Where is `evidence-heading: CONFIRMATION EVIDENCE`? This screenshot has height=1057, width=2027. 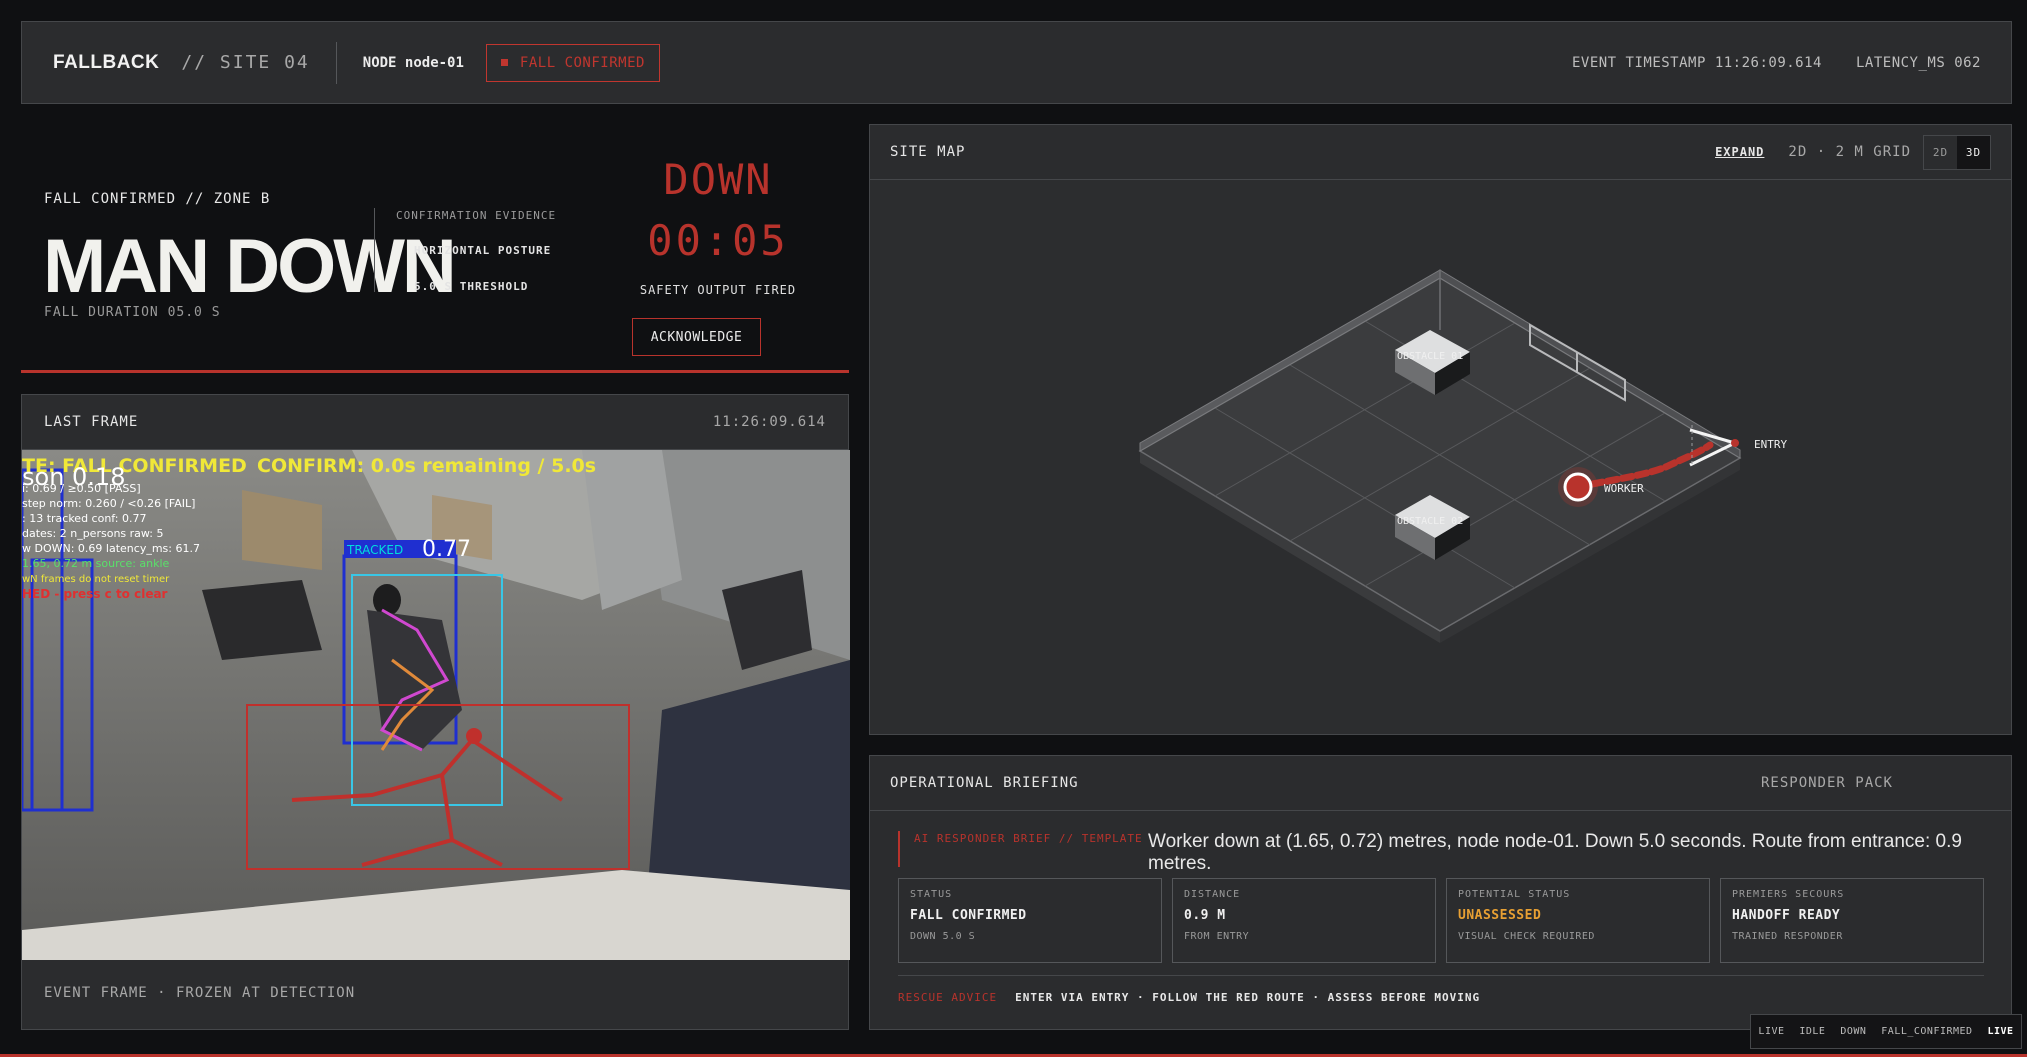 evidence-heading: CONFIRMATION EVIDENCE is located at coordinates (476, 215).